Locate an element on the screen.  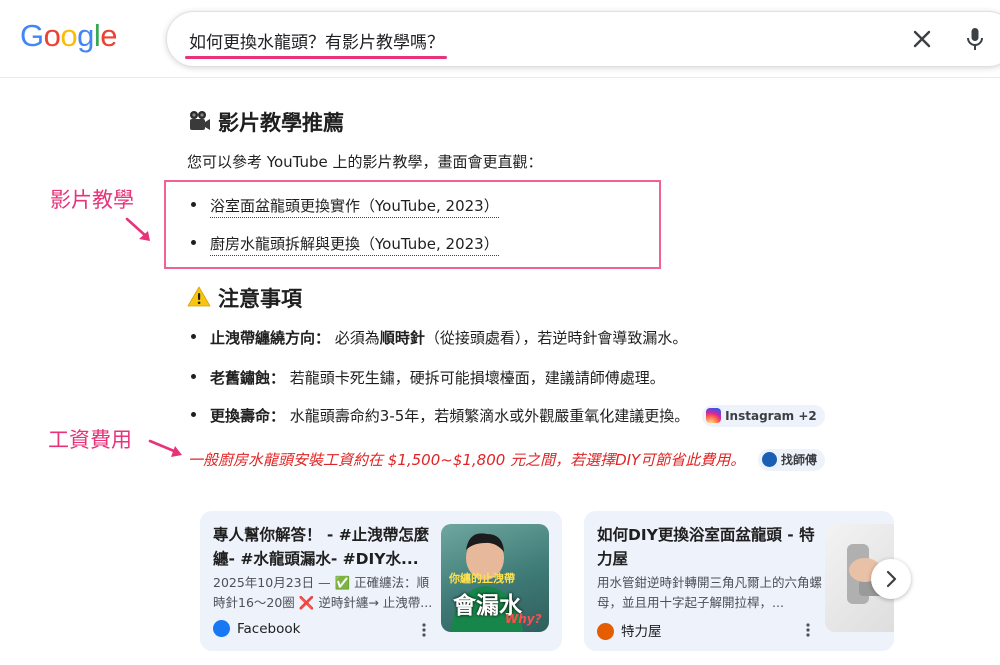
voice-search-button is located at coordinates (975, 39).